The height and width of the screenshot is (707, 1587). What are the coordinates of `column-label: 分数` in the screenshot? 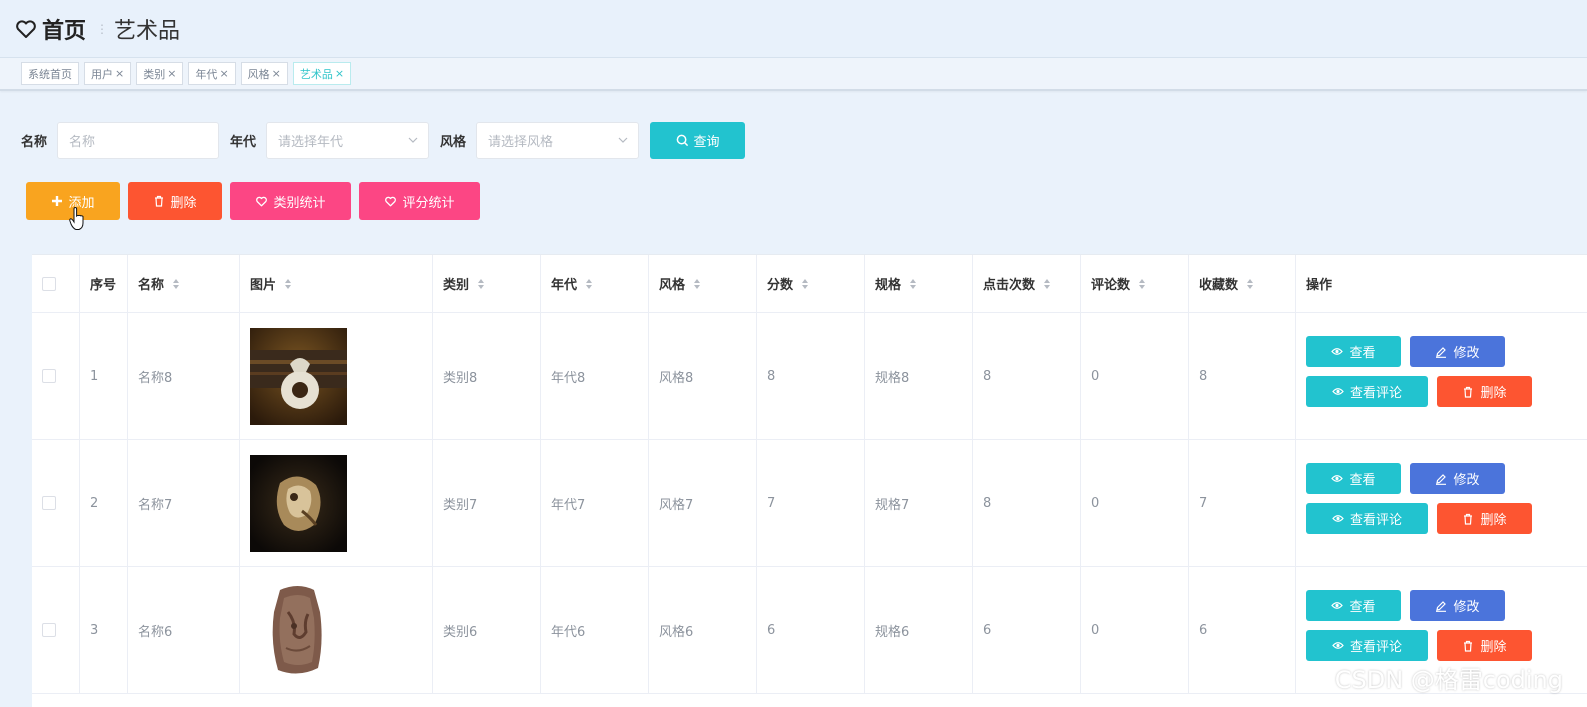 It's located at (780, 285).